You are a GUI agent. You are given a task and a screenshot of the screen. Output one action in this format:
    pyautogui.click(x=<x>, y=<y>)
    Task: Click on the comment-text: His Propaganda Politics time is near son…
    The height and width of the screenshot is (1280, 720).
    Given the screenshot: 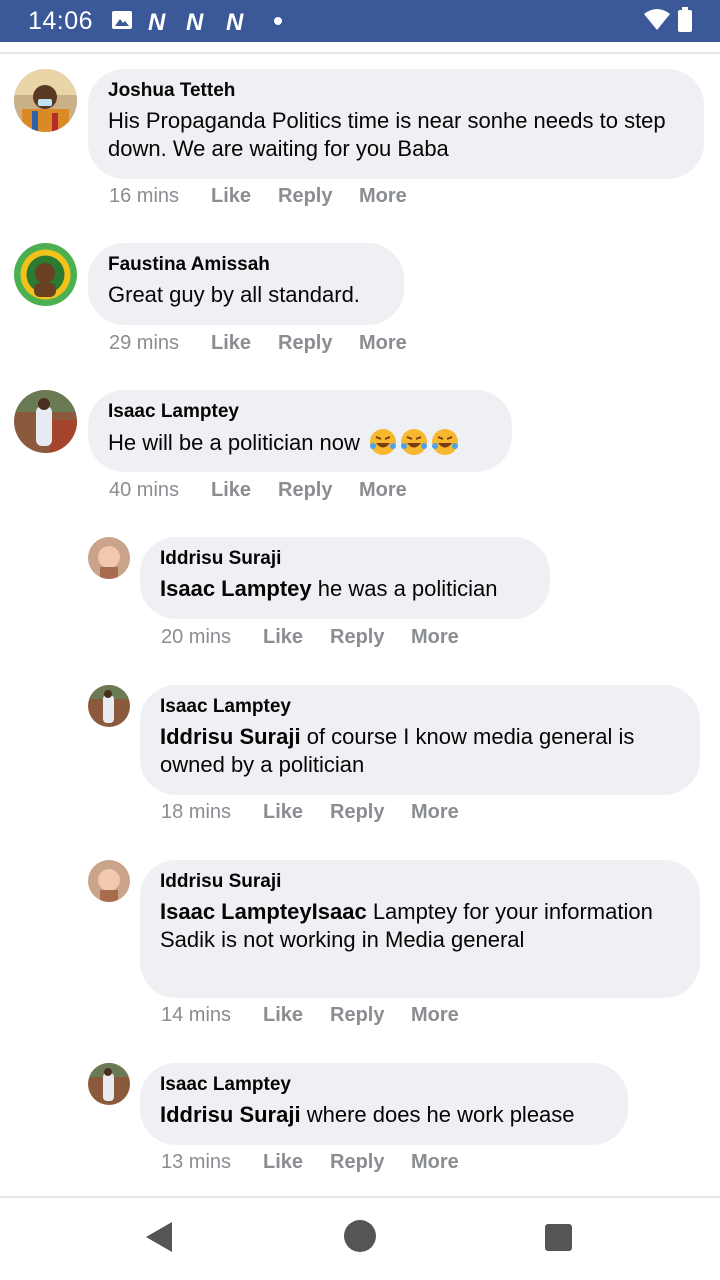 What is the action you would take?
    pyautogui.click(x=387, y=134)
    